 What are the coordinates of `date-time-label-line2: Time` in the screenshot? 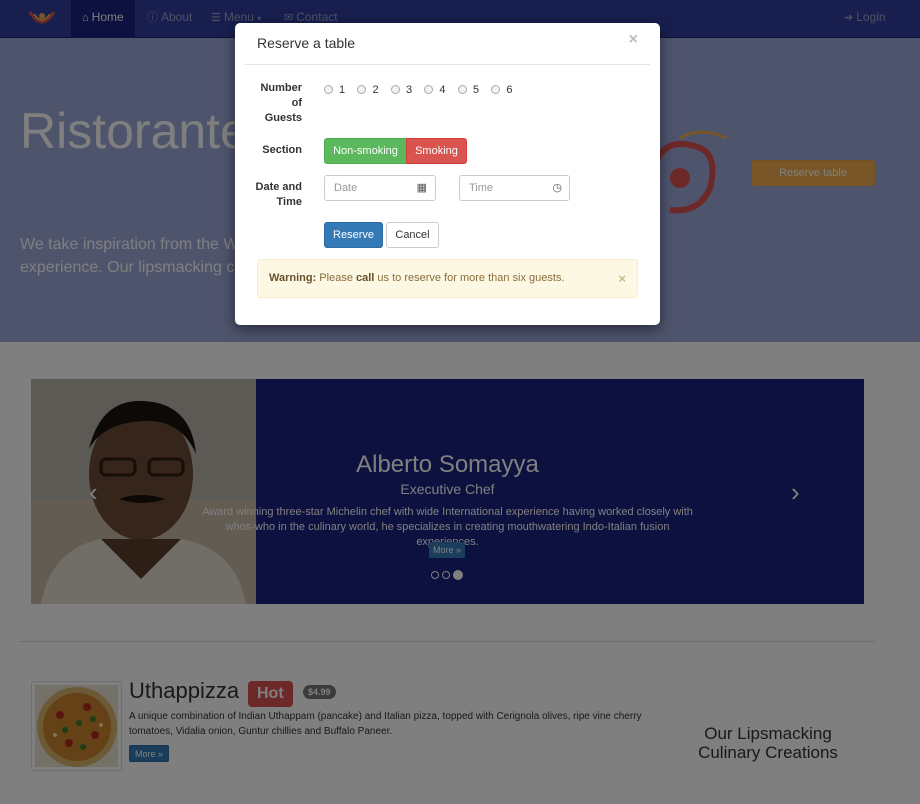 It's located at (289, 202).